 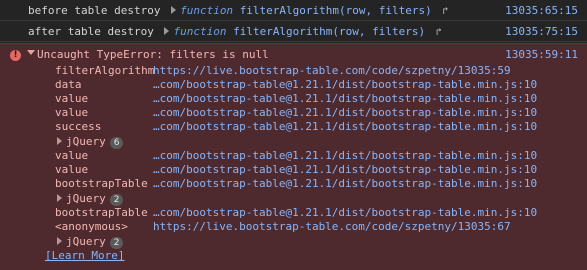 I want to click on error-title: Uncaught TypeError: filters is null, so click(x=153, y=54).